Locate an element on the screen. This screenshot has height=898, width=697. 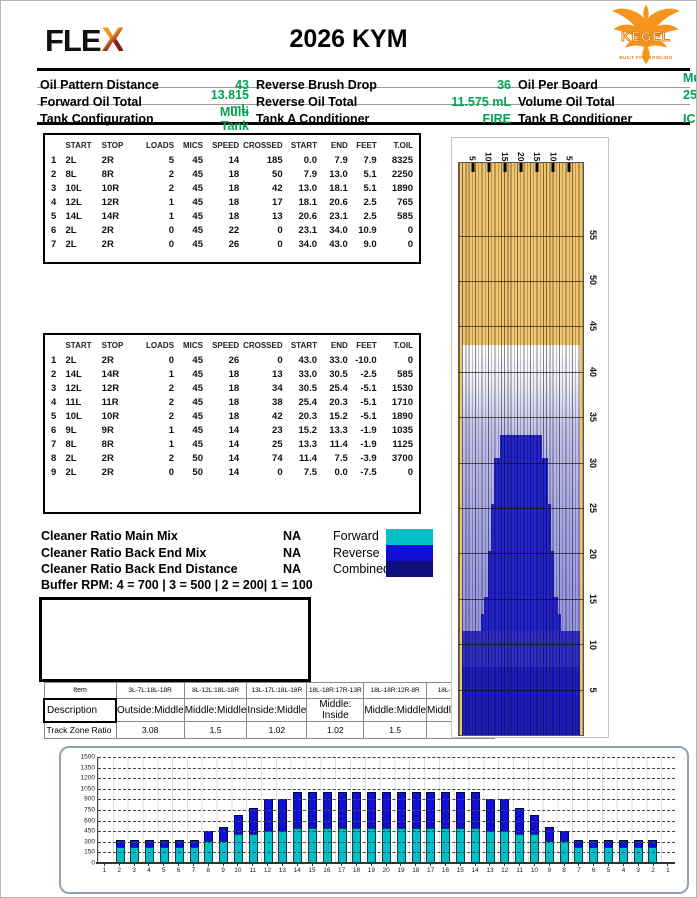
table-row: 3 10L 10R 2 45 18 42 13.0 18.1 5.1 1890 is located at coordinates (232, 188).